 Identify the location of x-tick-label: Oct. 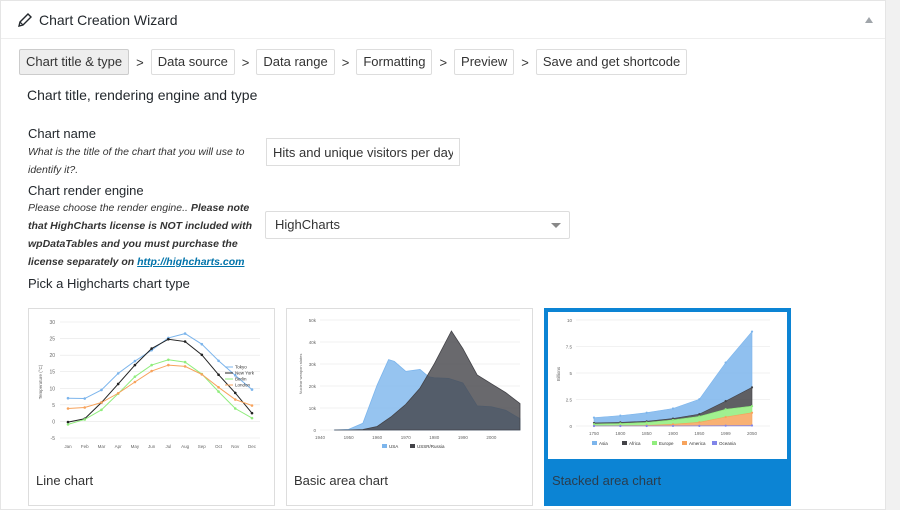
(219, 446).